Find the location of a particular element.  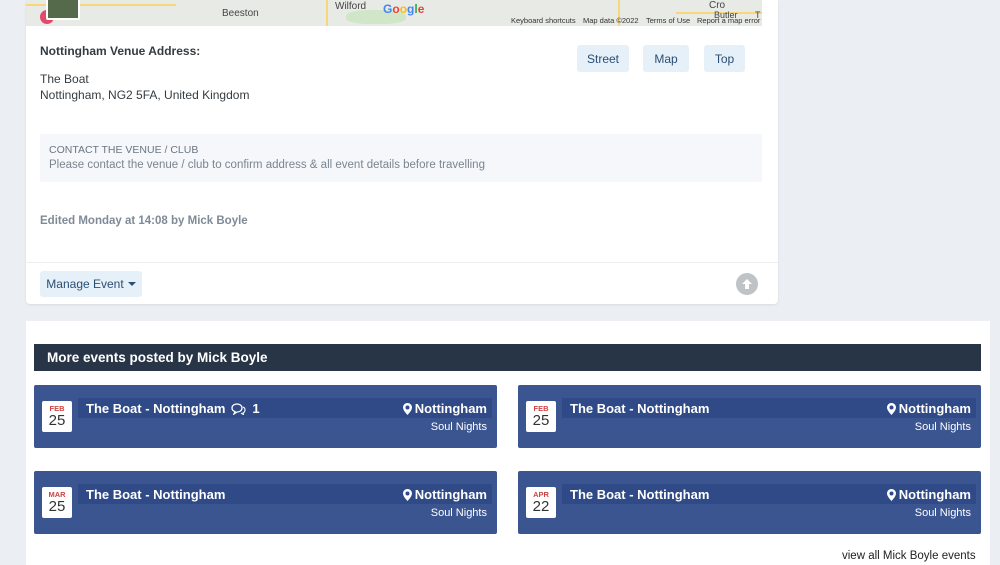

comment-count: 1 is located at coordinates (256, 408).